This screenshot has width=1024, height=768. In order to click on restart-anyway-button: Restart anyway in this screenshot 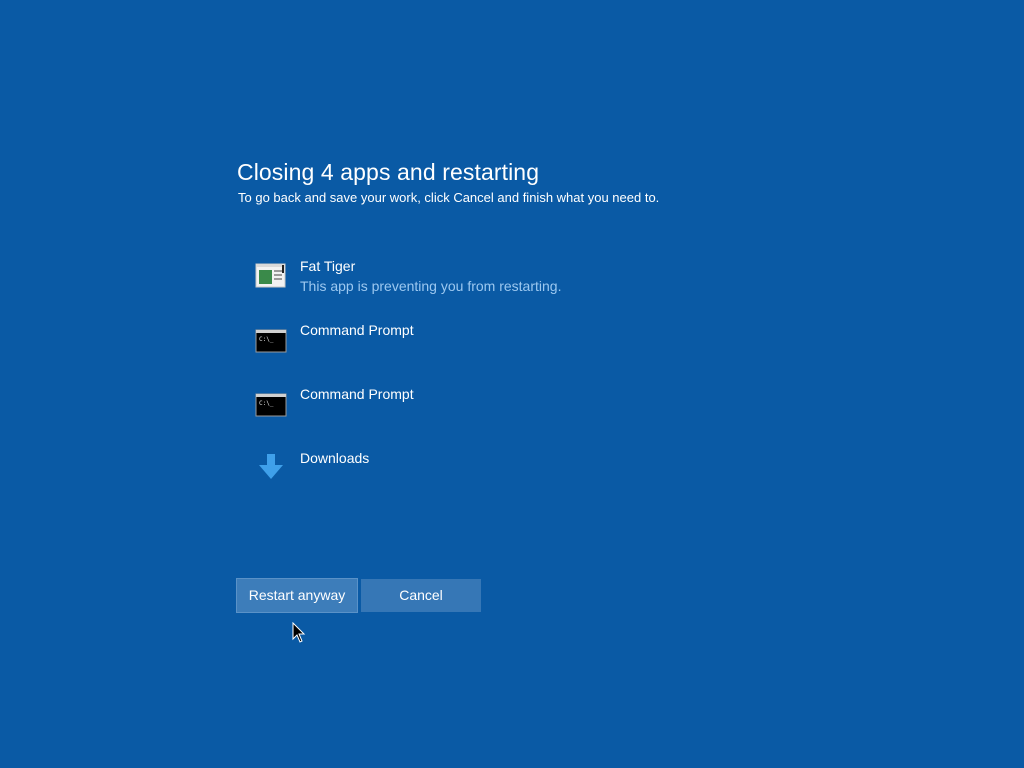, I will do `click(297, 595)`.